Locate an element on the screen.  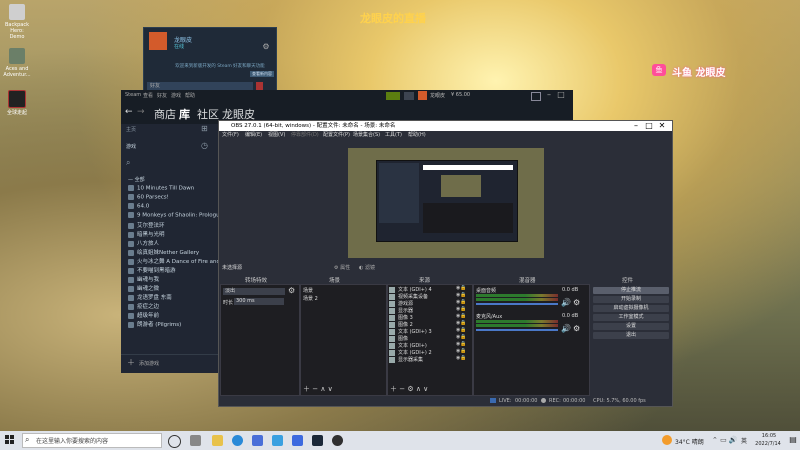
search-icon: ⌕ is located at coordinates (128, 163).